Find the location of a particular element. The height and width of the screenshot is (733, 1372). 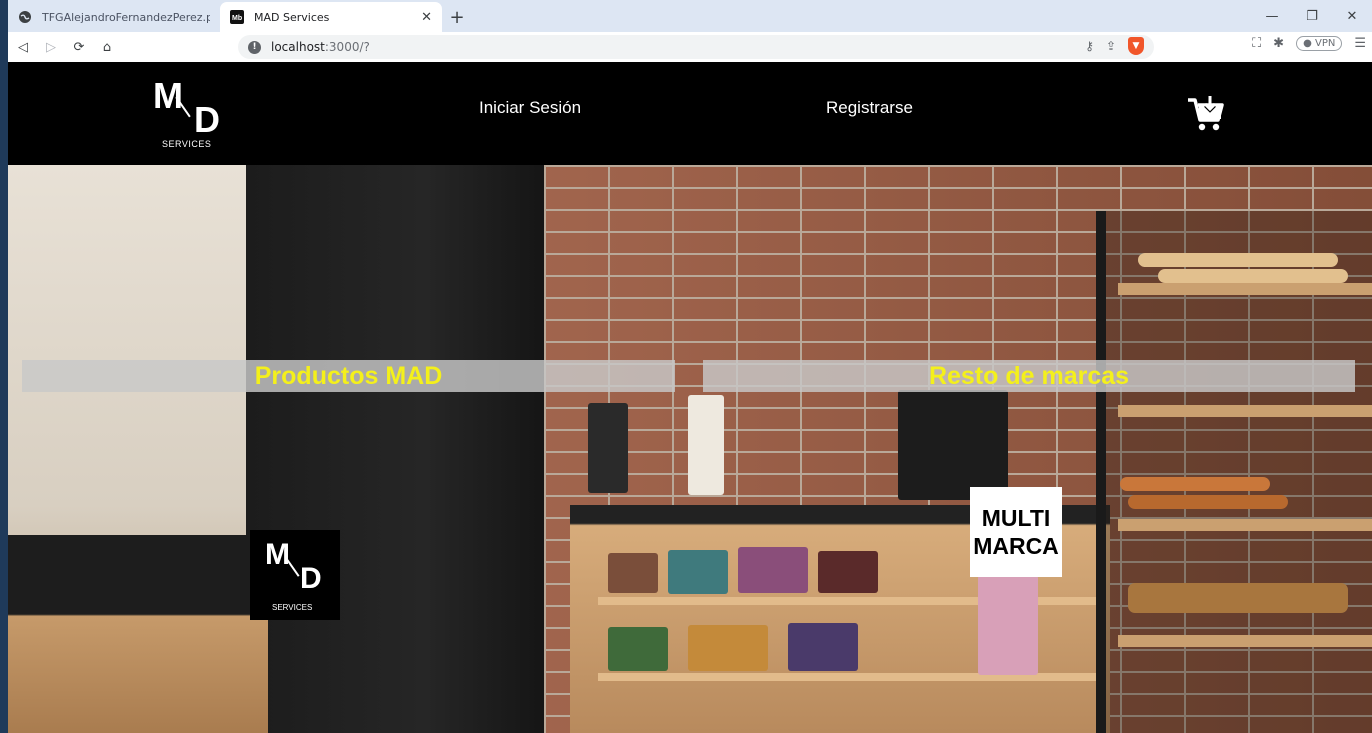

minimize-icon: — is located at coordinates (1272, 16).